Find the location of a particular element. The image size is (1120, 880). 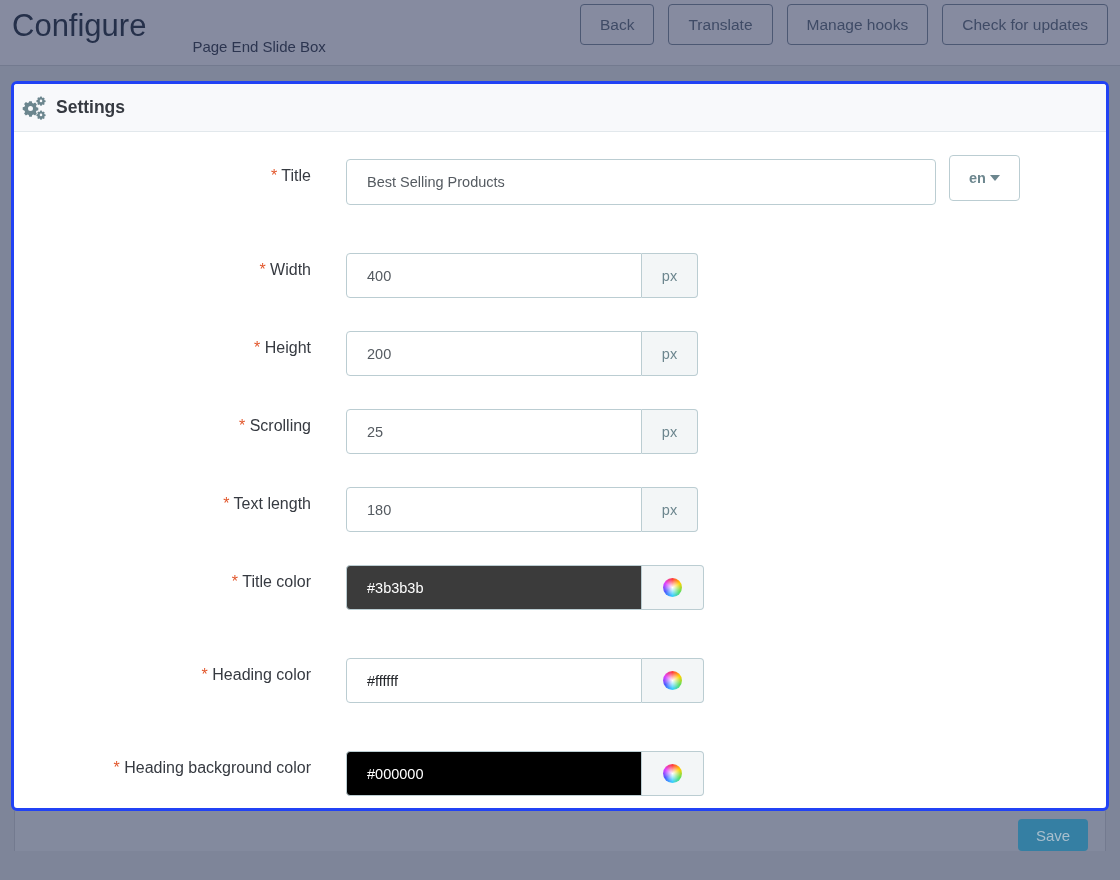

field-label: * Title is located at coordinates (290, 175).